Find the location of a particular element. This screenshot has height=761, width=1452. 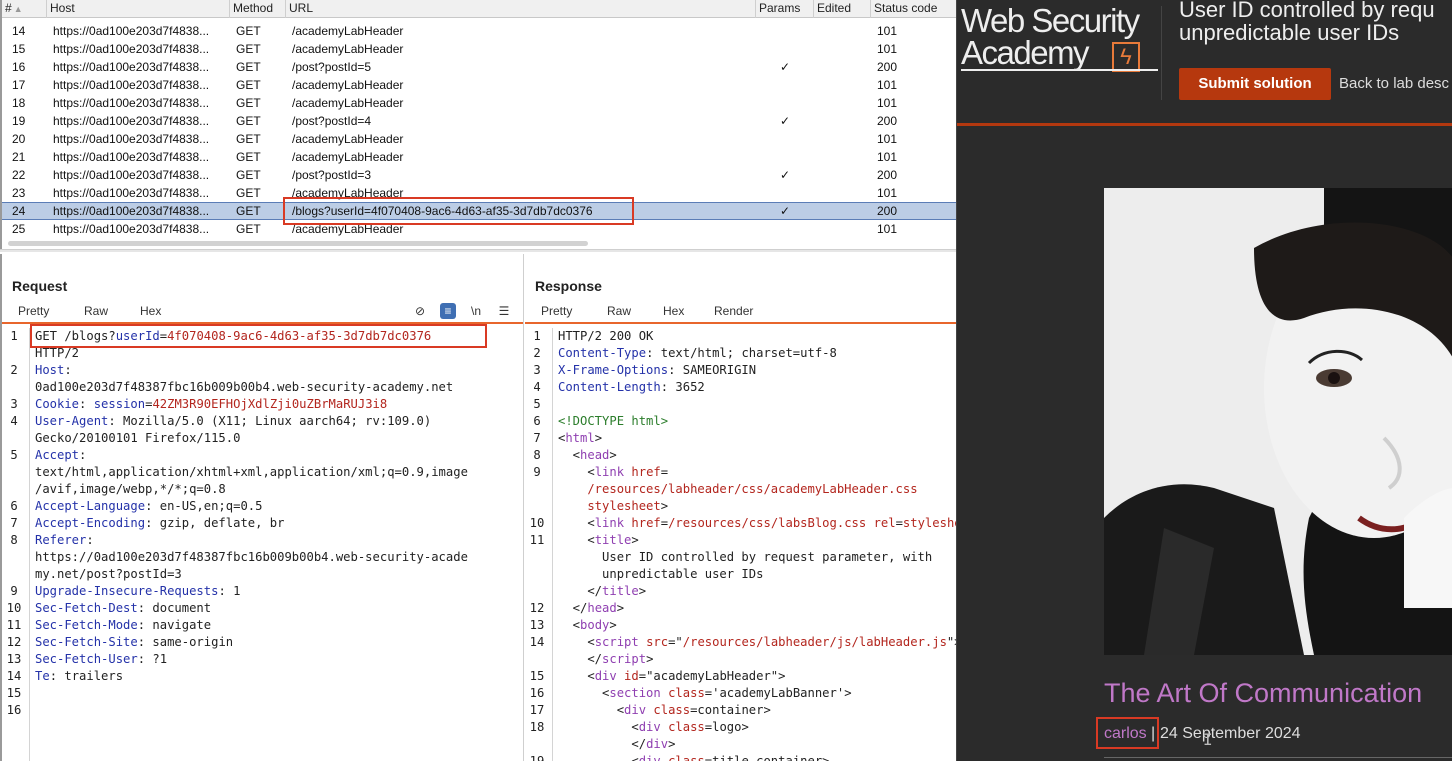

line-number: 4 is located at coordinates (14, 421).